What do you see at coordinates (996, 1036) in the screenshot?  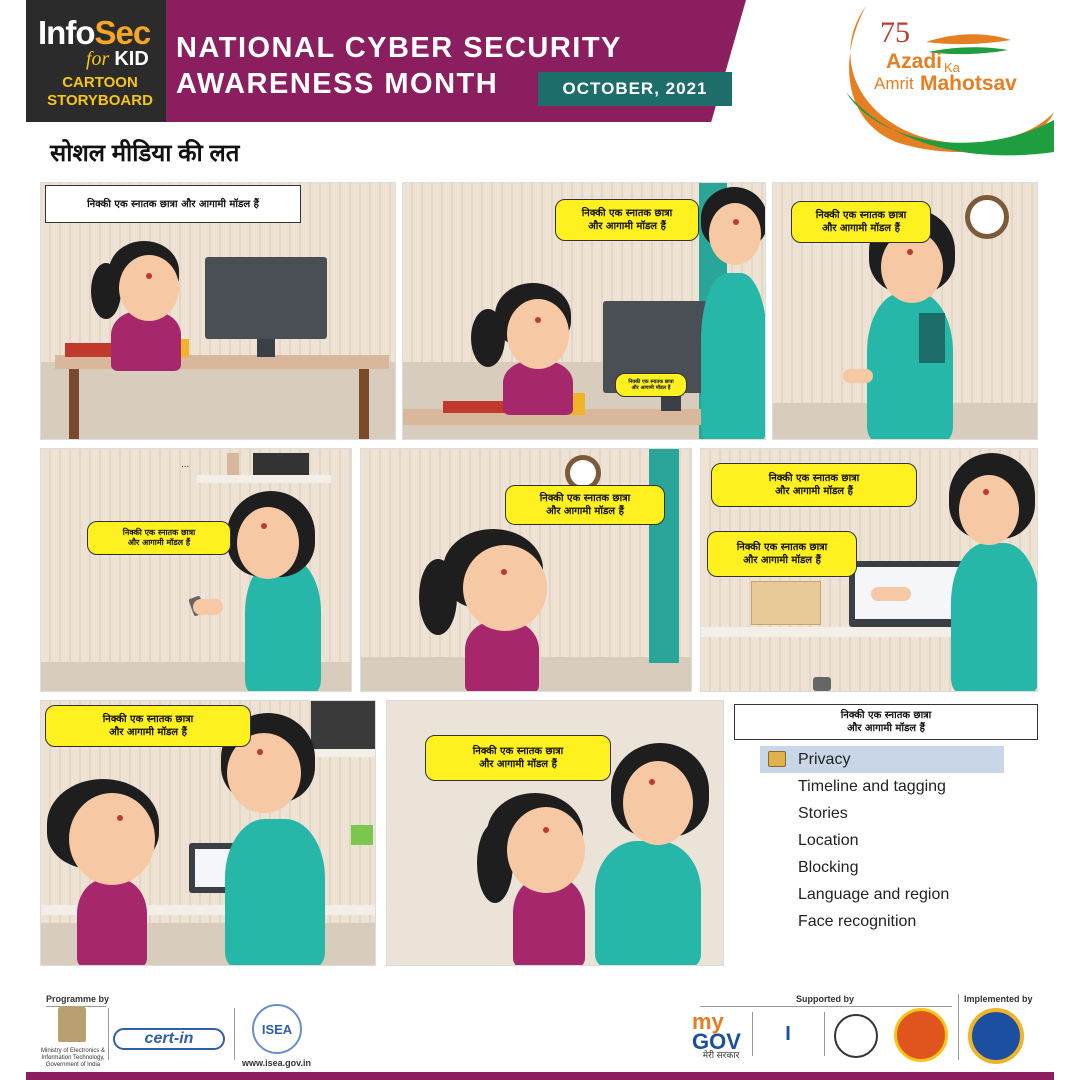 I see `cdac-logo-icon` at bounding box center [996, 1036].